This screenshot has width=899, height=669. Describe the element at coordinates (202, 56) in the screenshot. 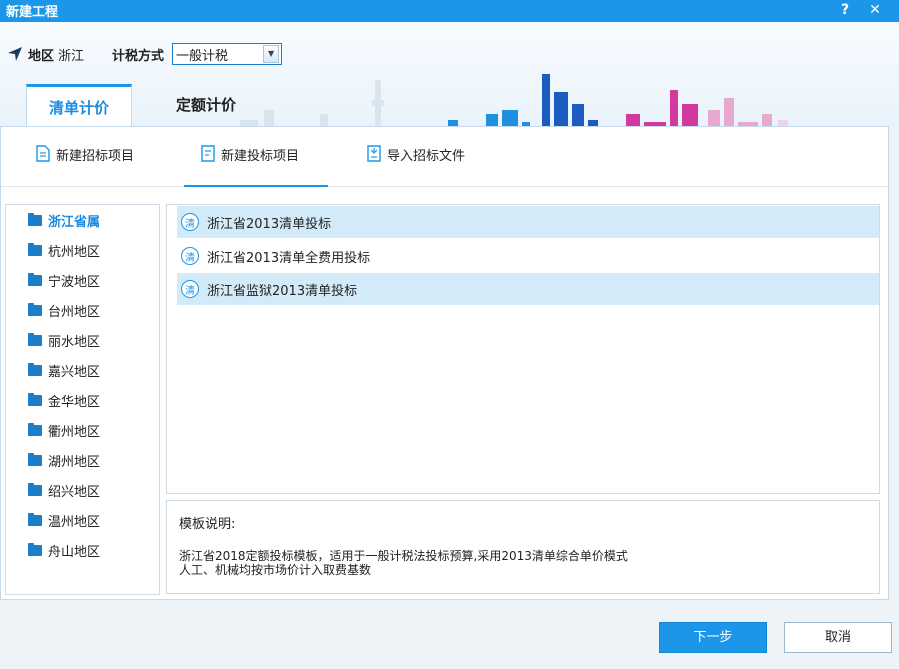

I see `tax-method-value: 一般计税` at that location.